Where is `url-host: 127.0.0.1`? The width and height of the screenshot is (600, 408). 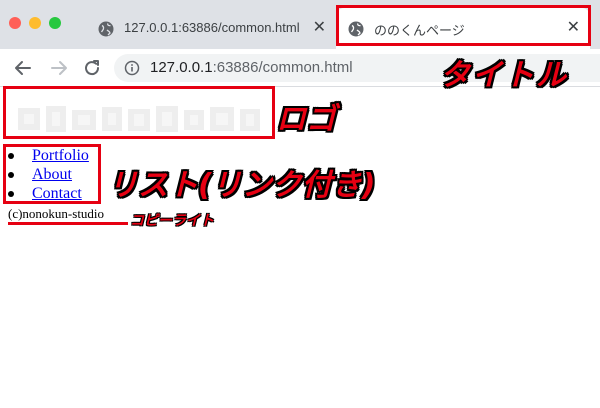
url-host: 127.0.0.1 is located at coordinates (181, 67).